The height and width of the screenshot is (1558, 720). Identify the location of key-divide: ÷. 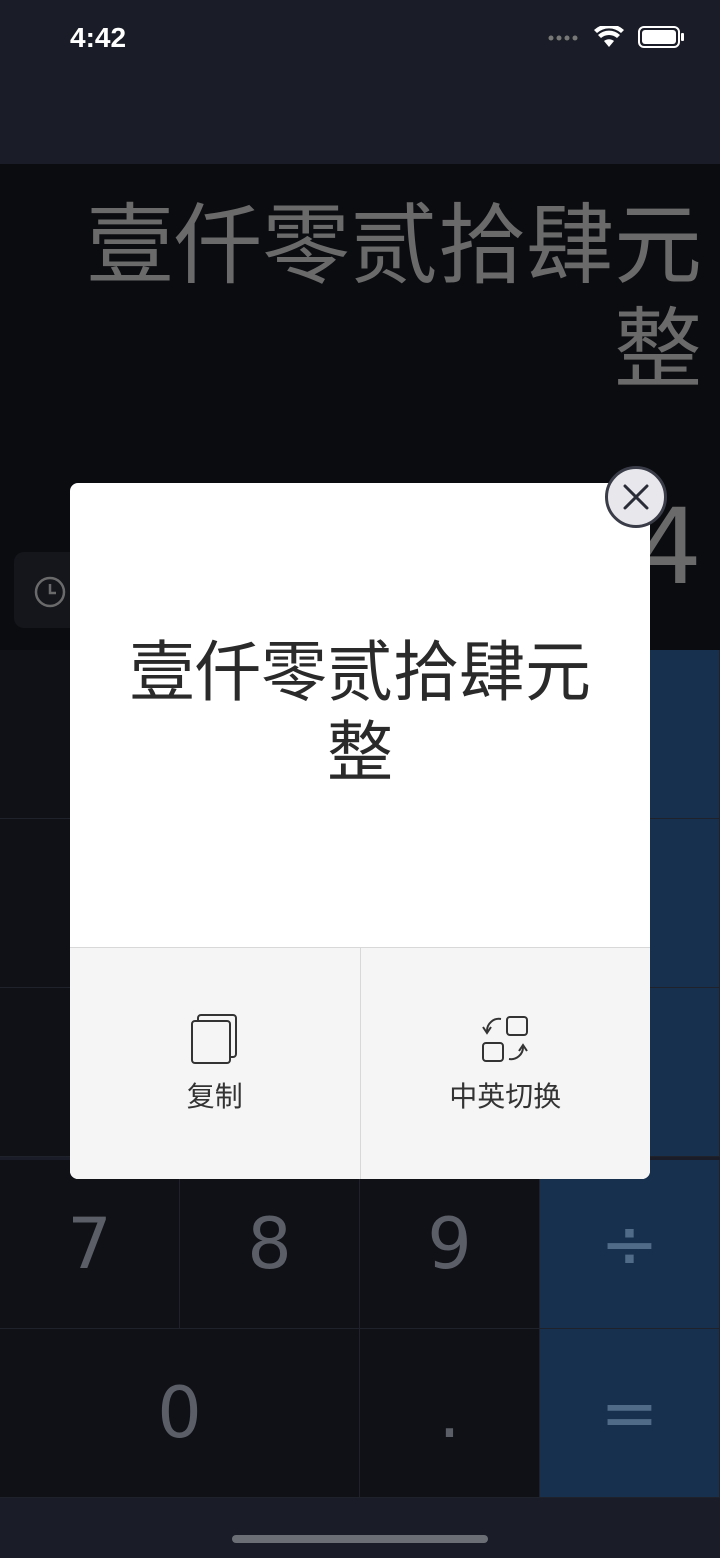
(630, 1244).